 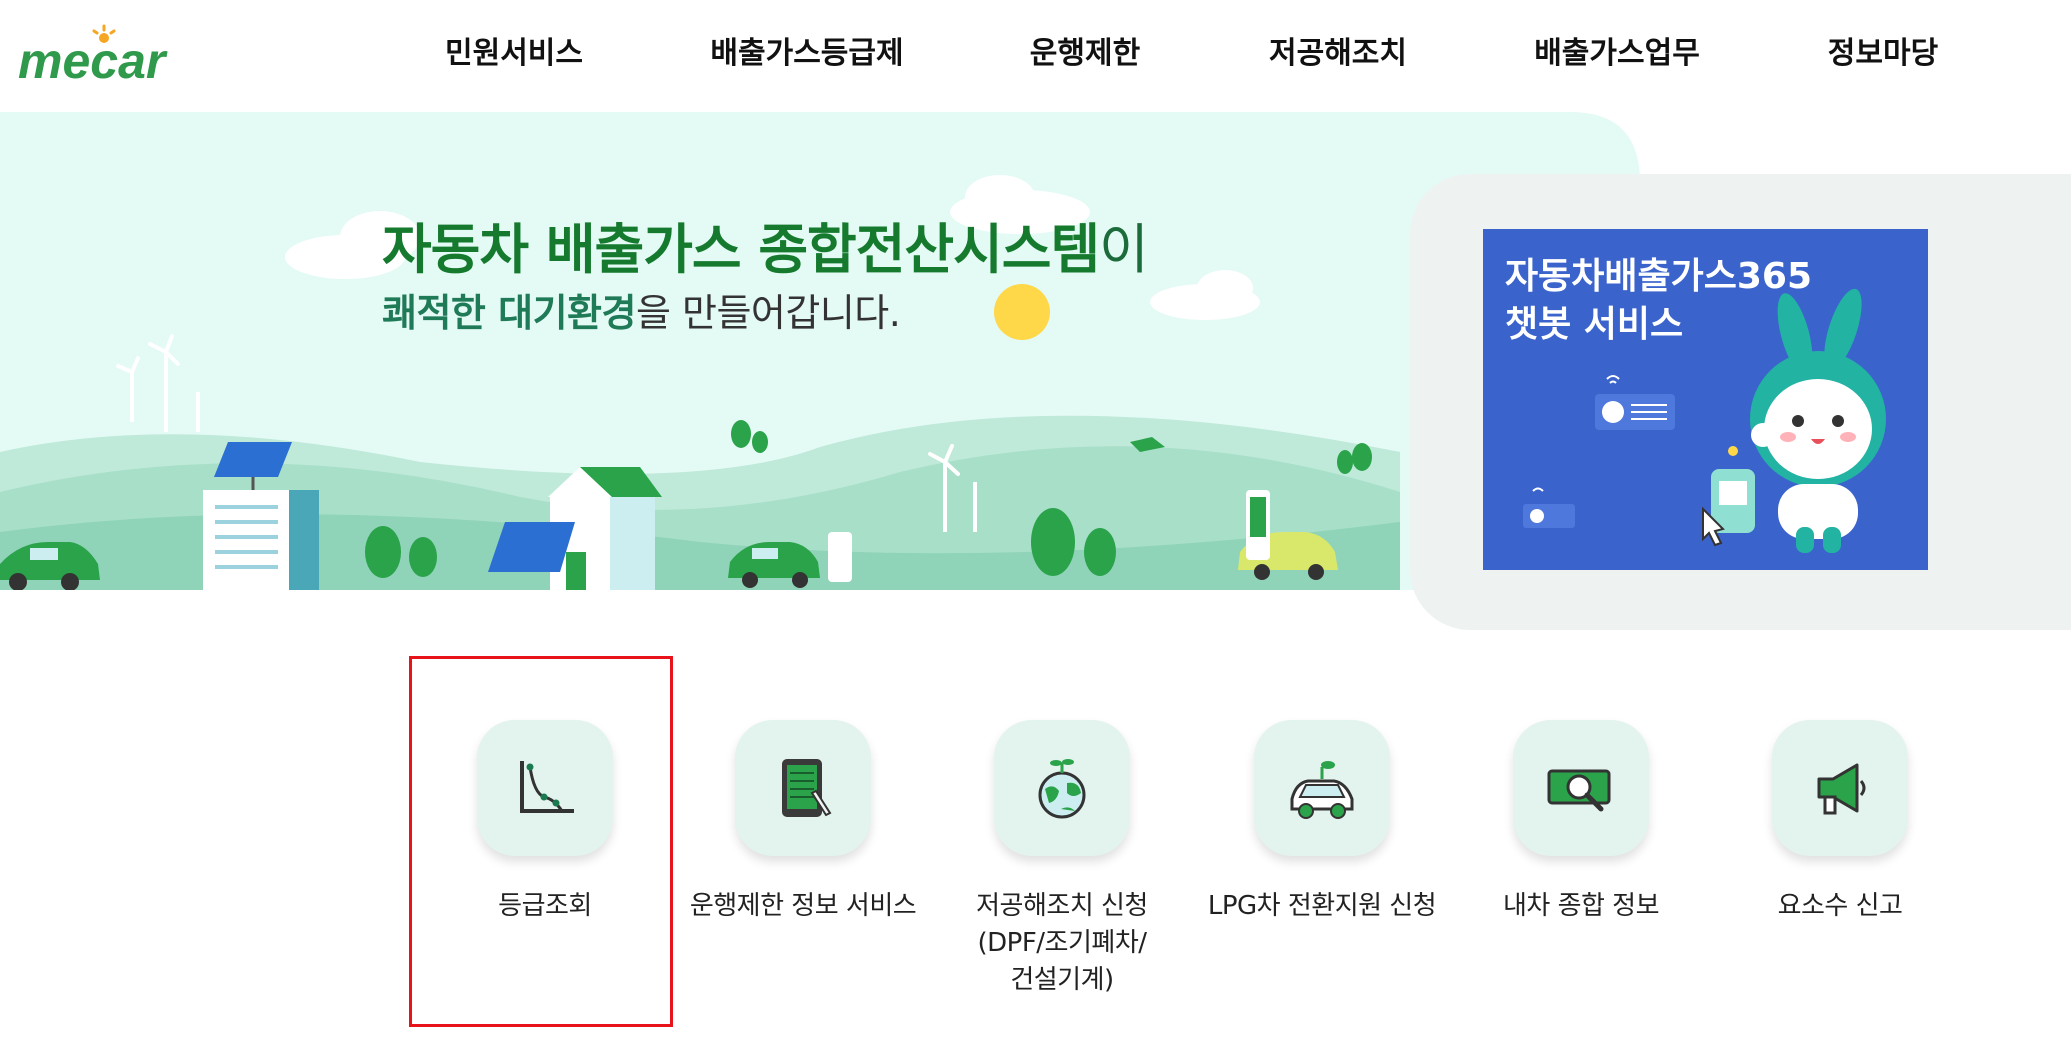 I want to click on tablet-document-icon, so click(x=803, y=788).